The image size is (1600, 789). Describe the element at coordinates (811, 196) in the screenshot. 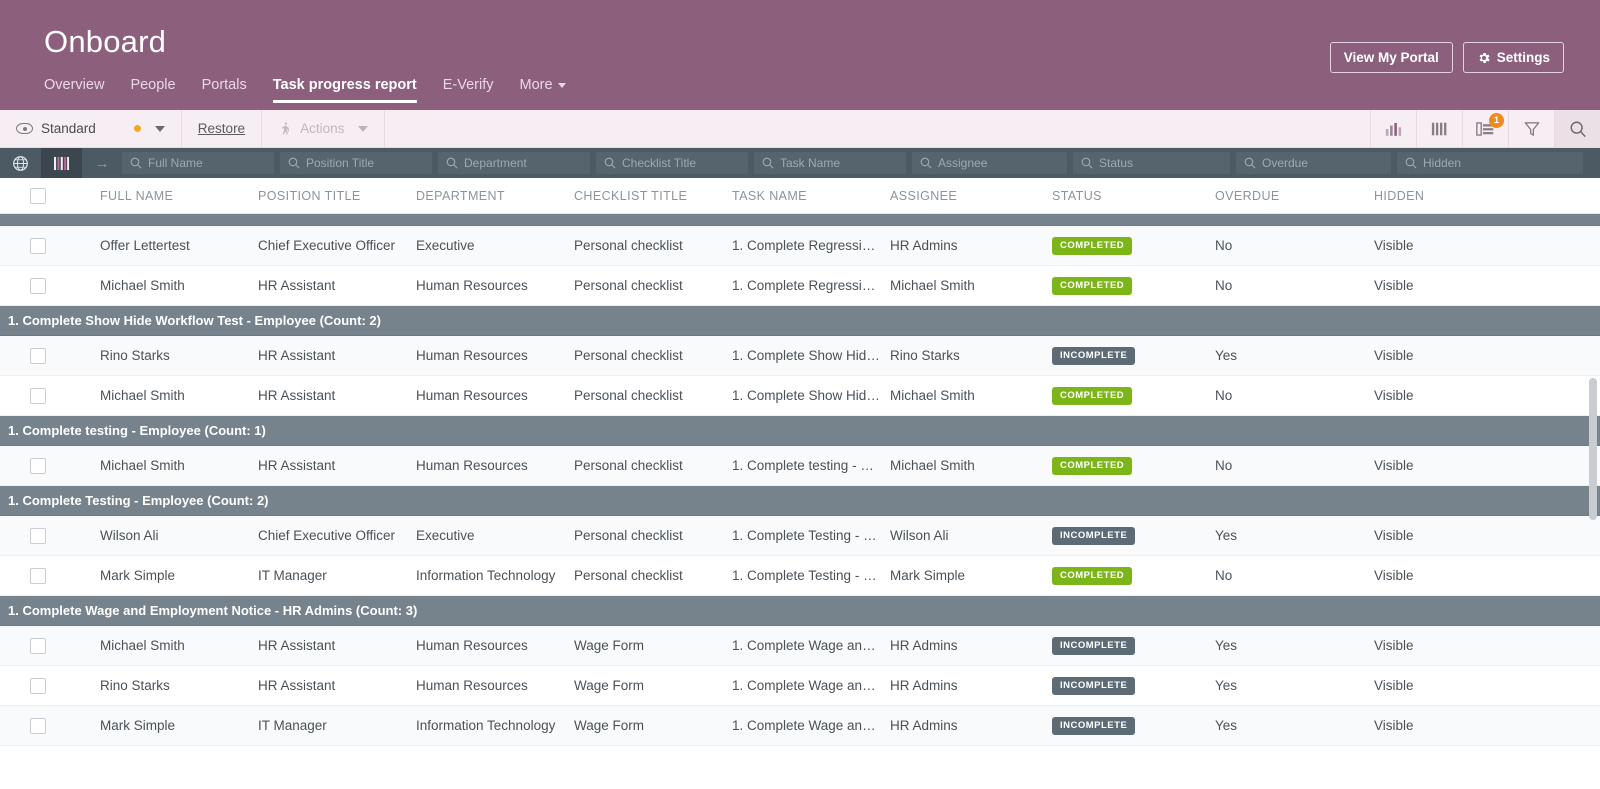

I see `column-header-task-name: TASK NAME` at that location.